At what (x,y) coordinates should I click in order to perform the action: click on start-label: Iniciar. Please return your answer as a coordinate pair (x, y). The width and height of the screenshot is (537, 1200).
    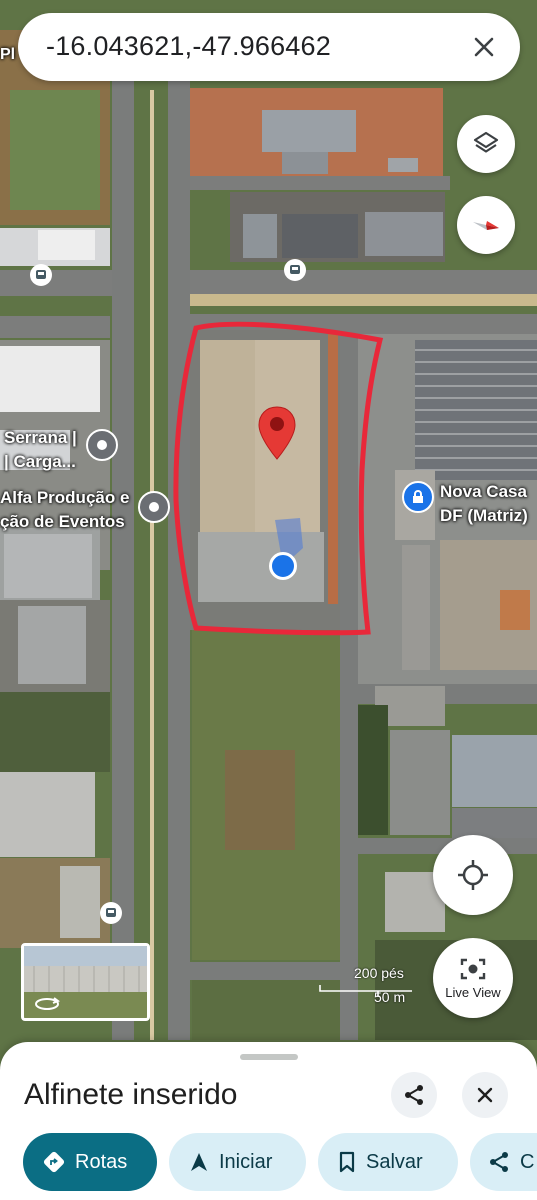
    Looking at the image, I should click on (246, 1161).